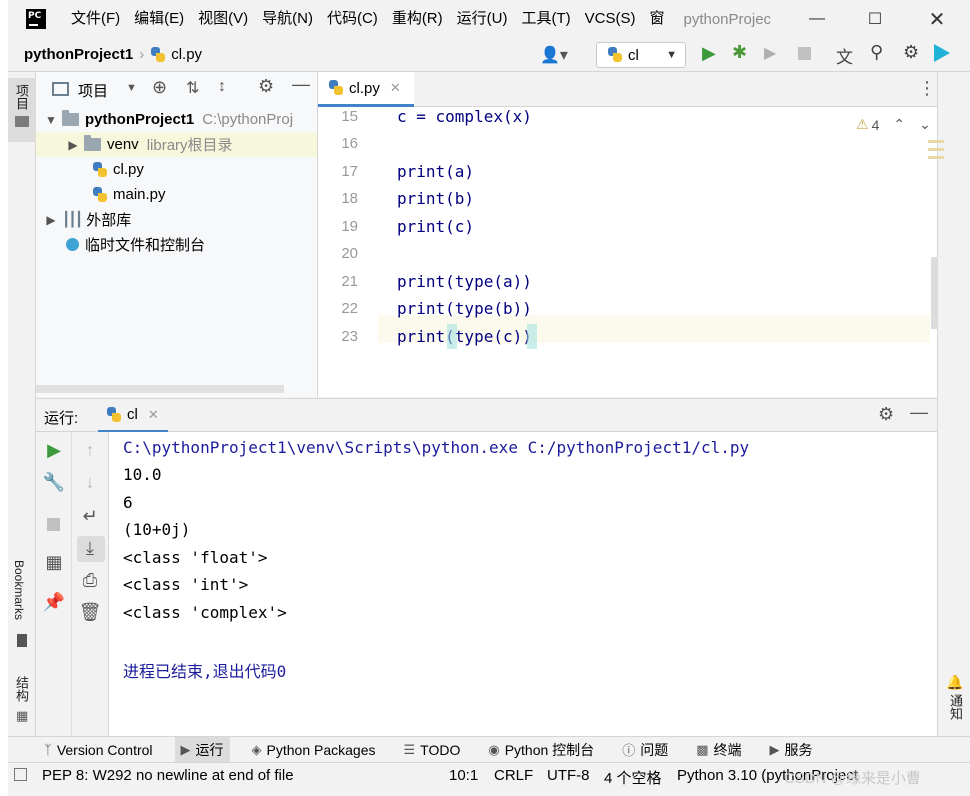 Image resolution: width=970 pixels, height=796 pixels. I want to click on debug-icon: ✱, so click(739, 52).